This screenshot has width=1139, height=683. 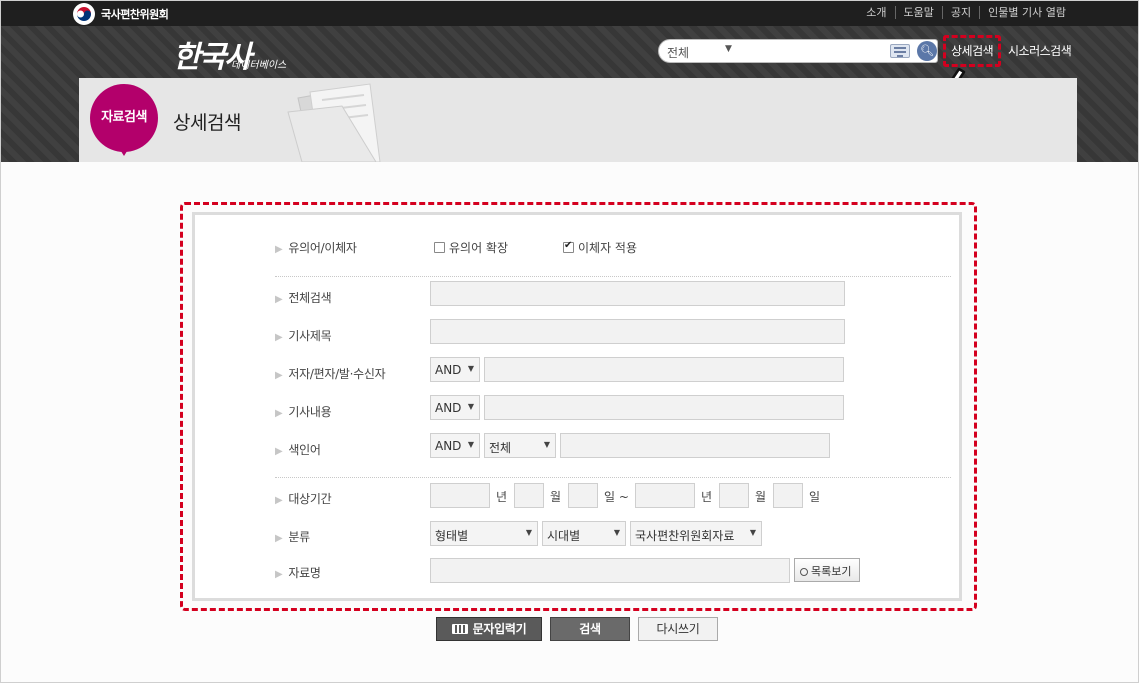 I want to click on index-term-input, so click(x=695, y=445).